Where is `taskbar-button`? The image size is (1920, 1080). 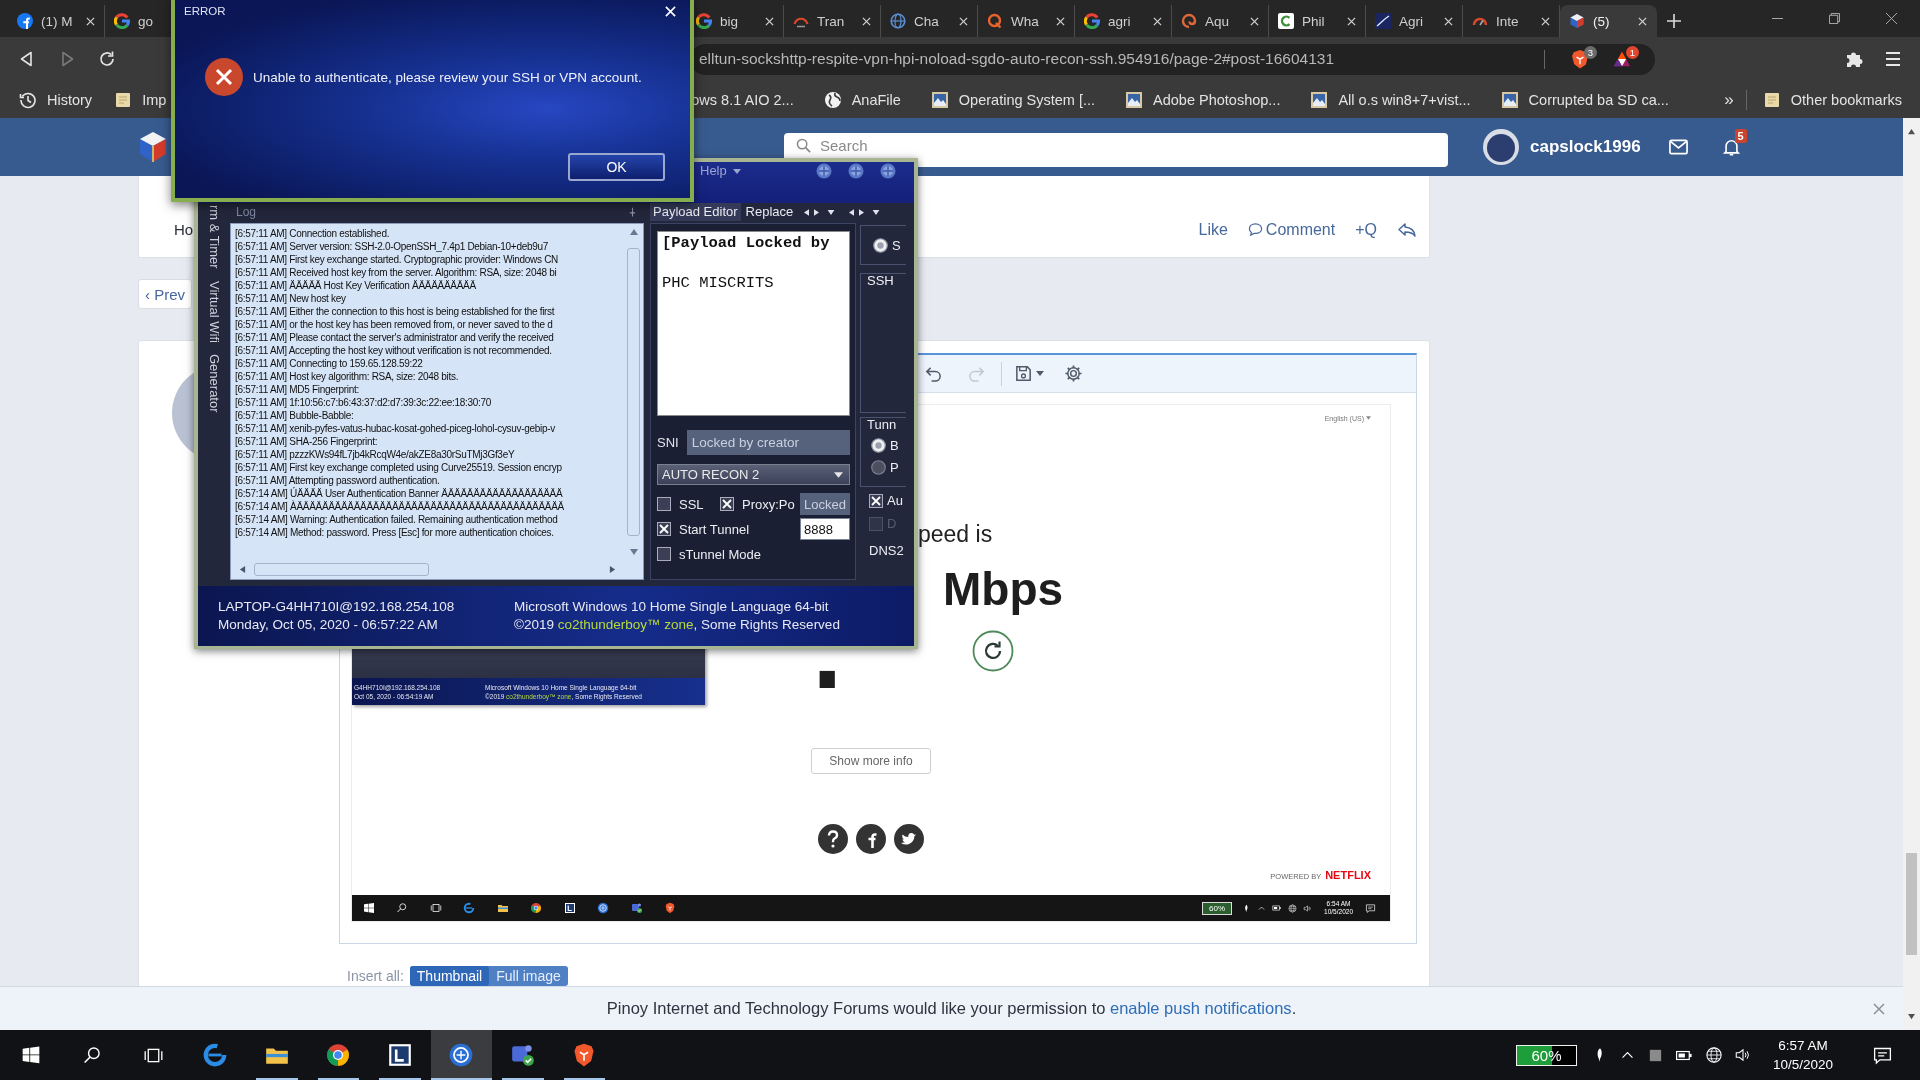
taskbar-button is located at coordinates (461, 1055).